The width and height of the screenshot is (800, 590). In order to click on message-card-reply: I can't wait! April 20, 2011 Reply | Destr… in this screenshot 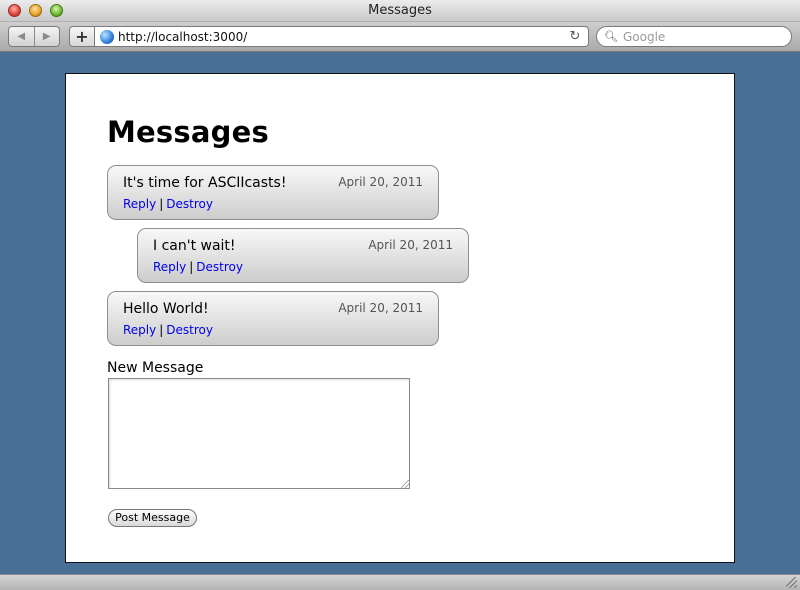, I will do `click(303, 255)`.